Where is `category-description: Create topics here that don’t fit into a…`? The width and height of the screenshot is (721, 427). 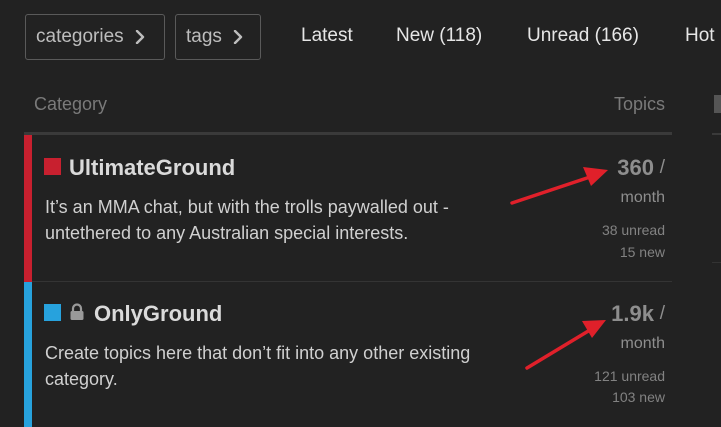 category-description: Create topics here that don’t fit into a… is located at coordinates (285, 366).